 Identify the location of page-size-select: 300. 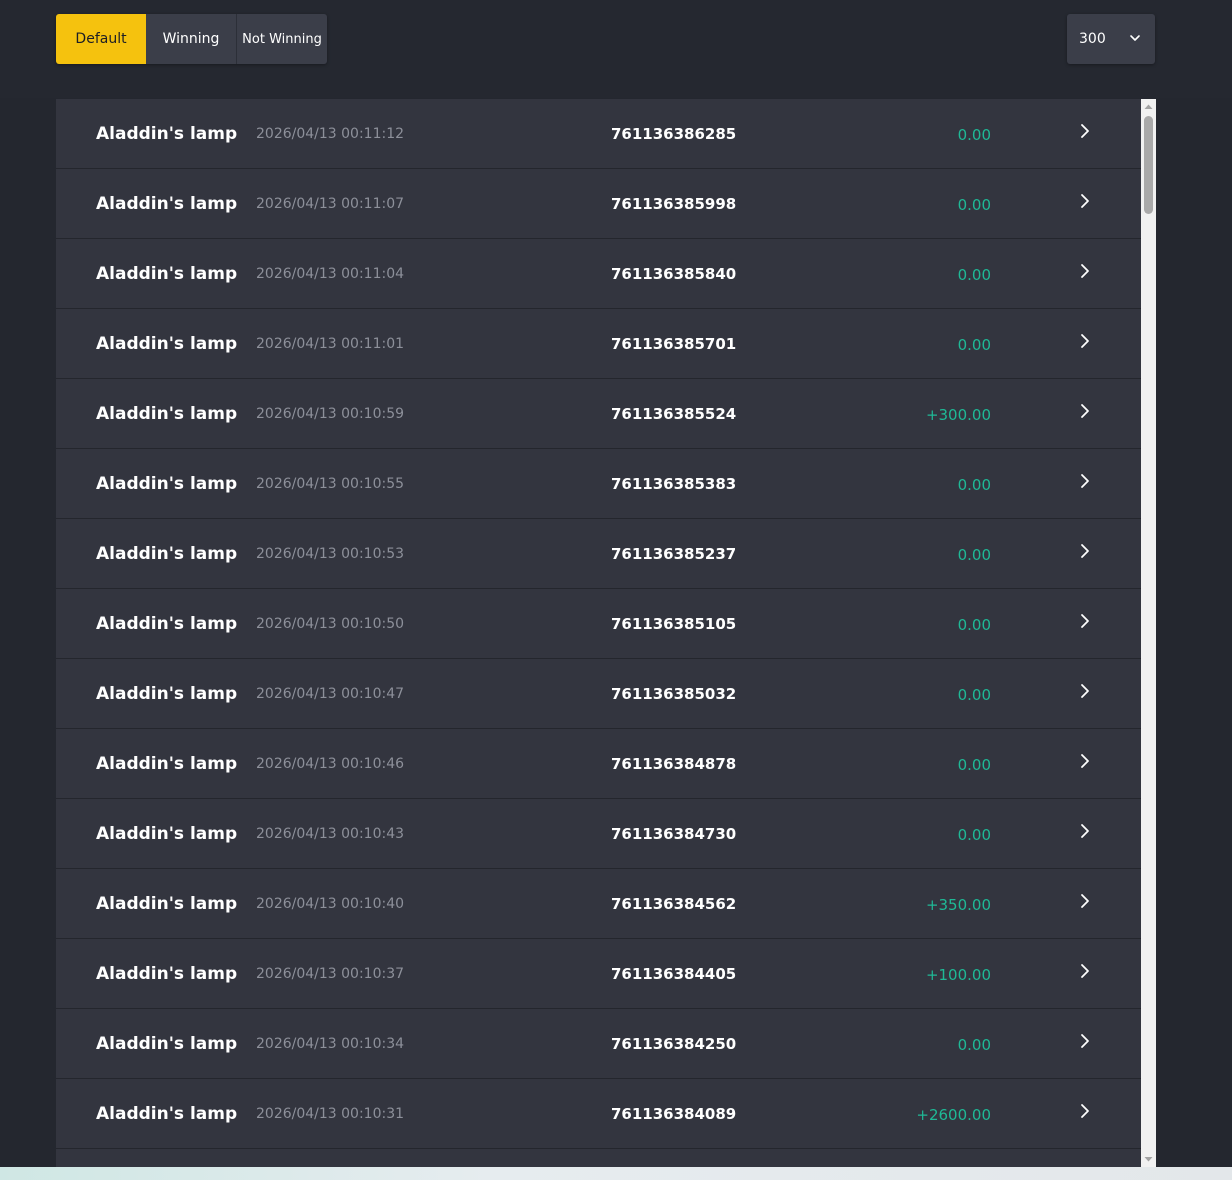
(1111, 39).